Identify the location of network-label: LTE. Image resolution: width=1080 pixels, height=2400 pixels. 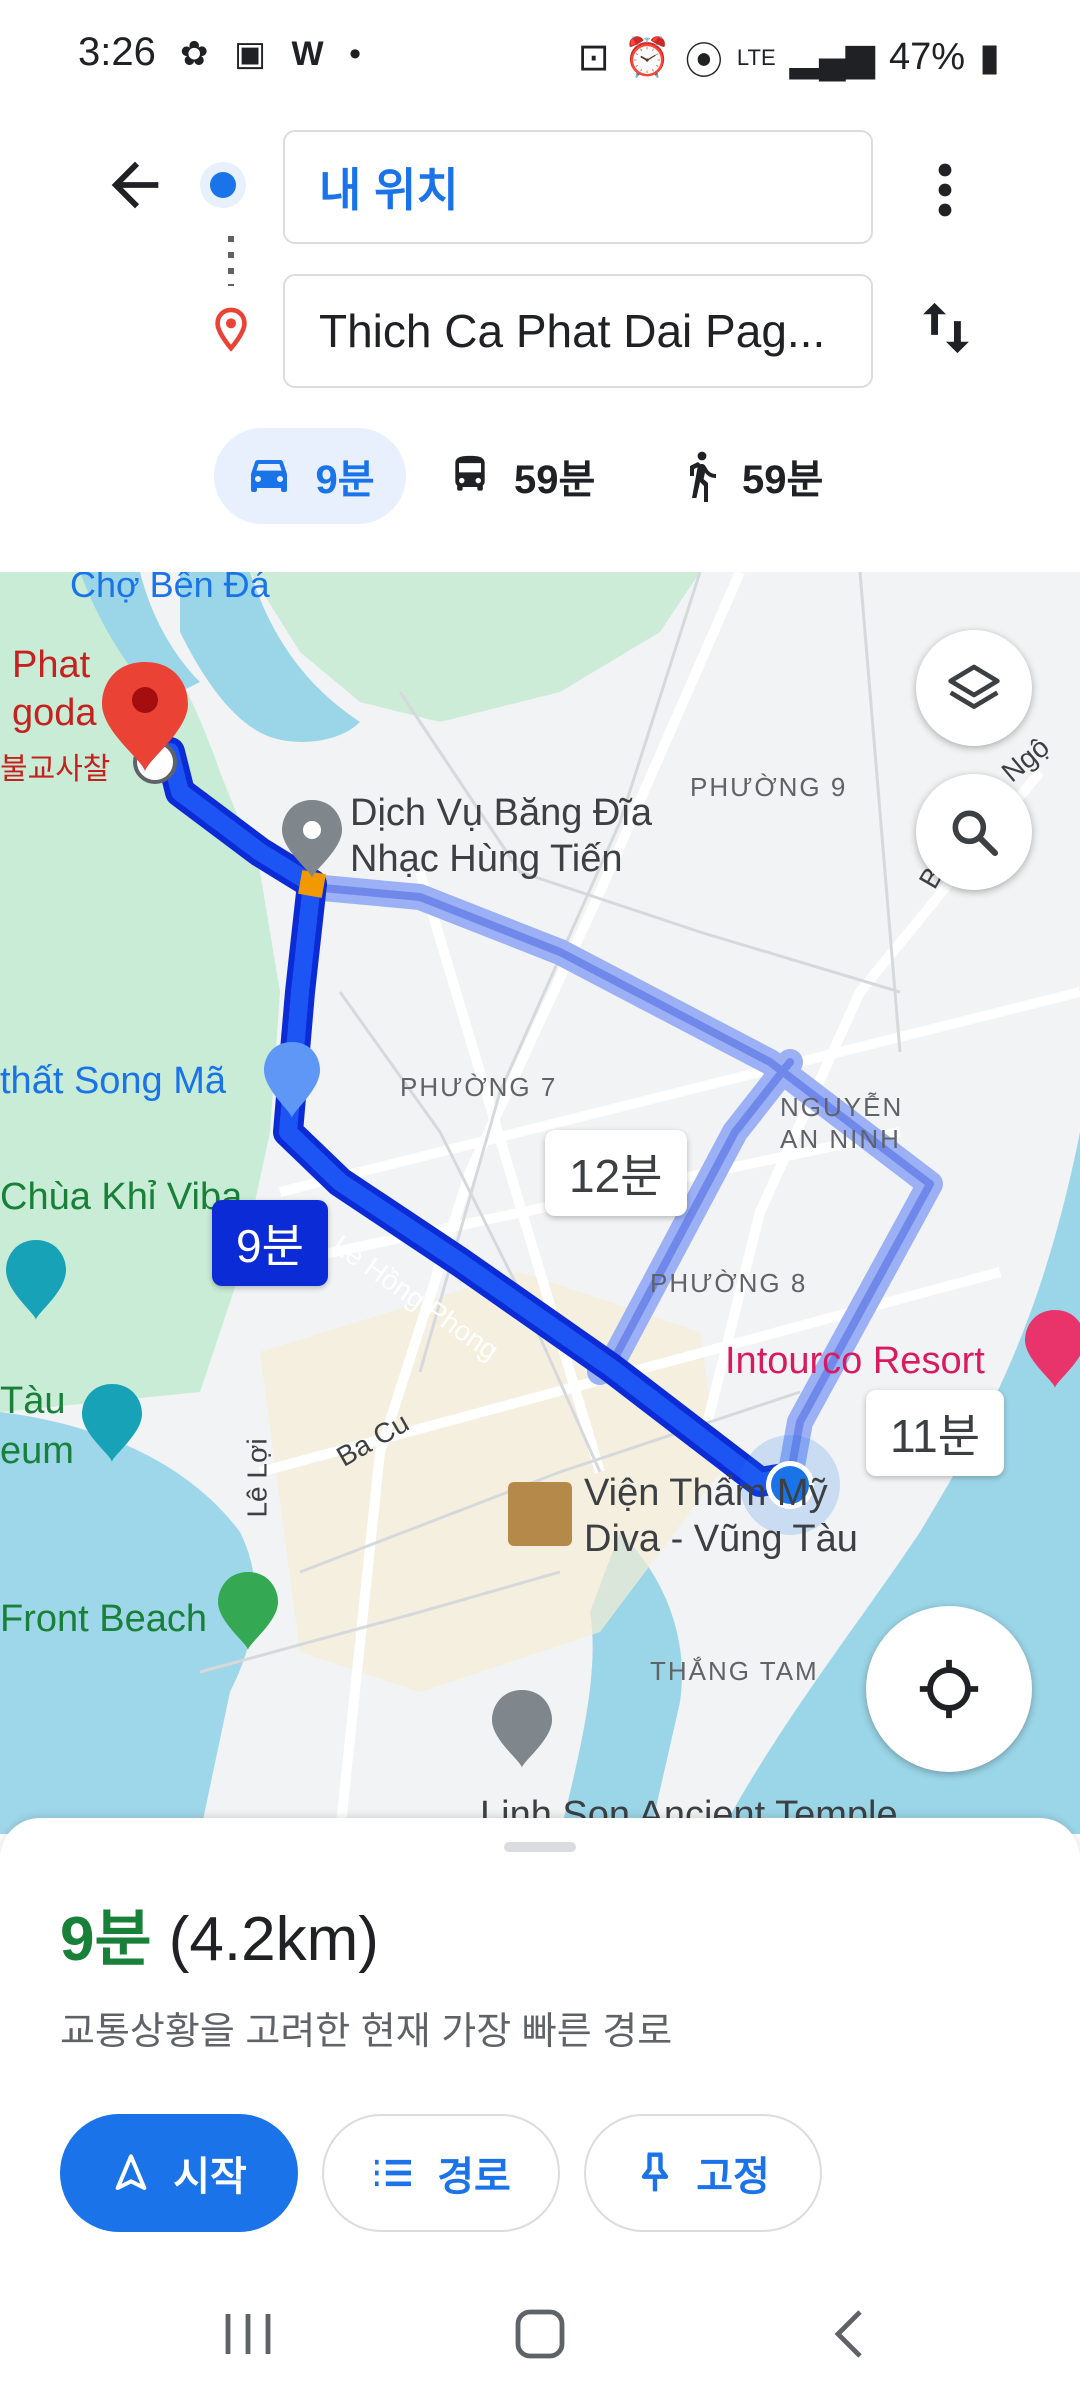
(756, 57).